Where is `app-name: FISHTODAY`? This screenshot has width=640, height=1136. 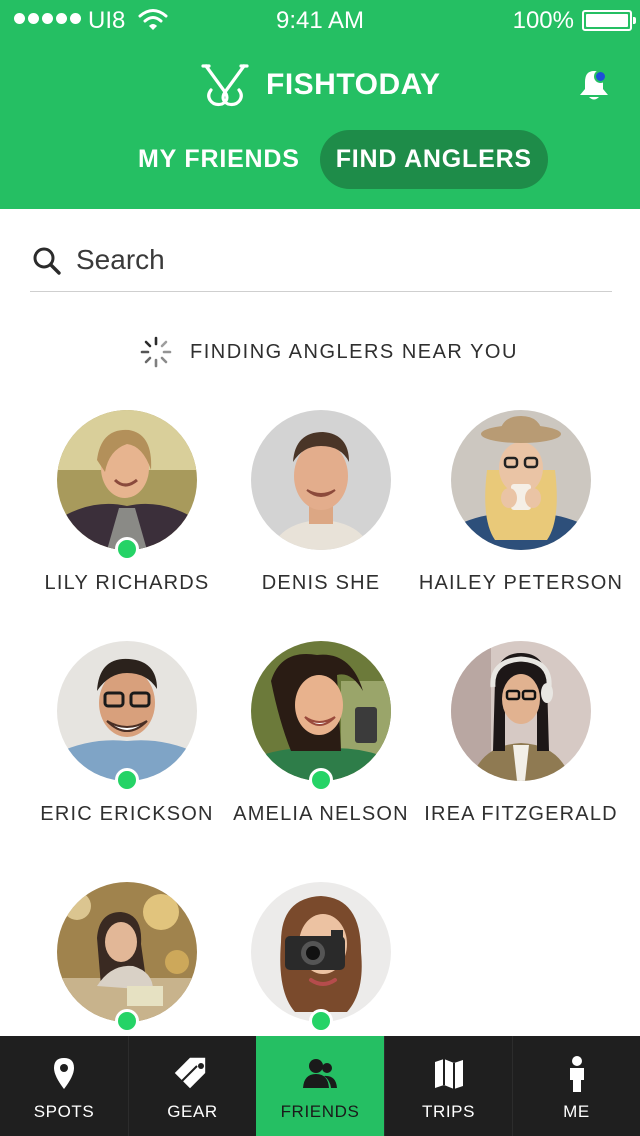
app-name: FISHTODAY is located at coordinates (353, 84).